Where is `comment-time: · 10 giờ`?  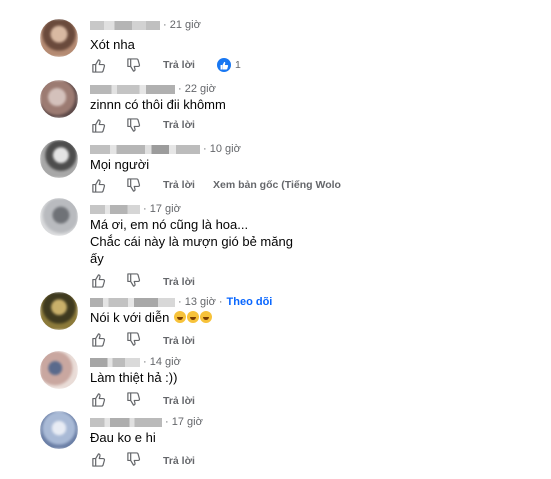 comment-time: · 10 giờ is located at coordinates (222, 149).